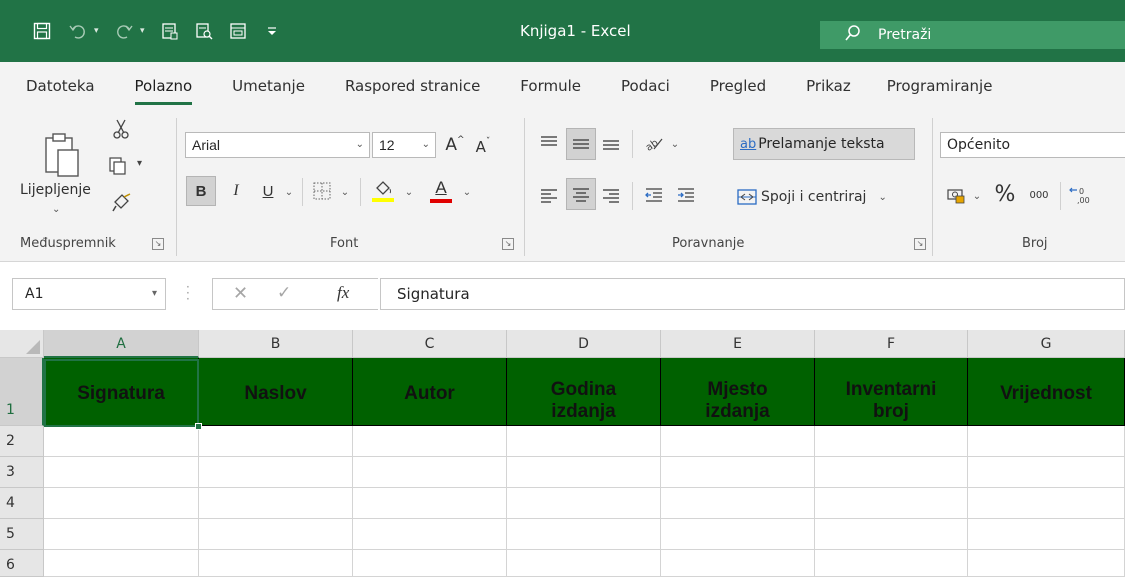 This screenshot has width=1125, height=577. I want to click on cell-g3, so click(1046, 472).